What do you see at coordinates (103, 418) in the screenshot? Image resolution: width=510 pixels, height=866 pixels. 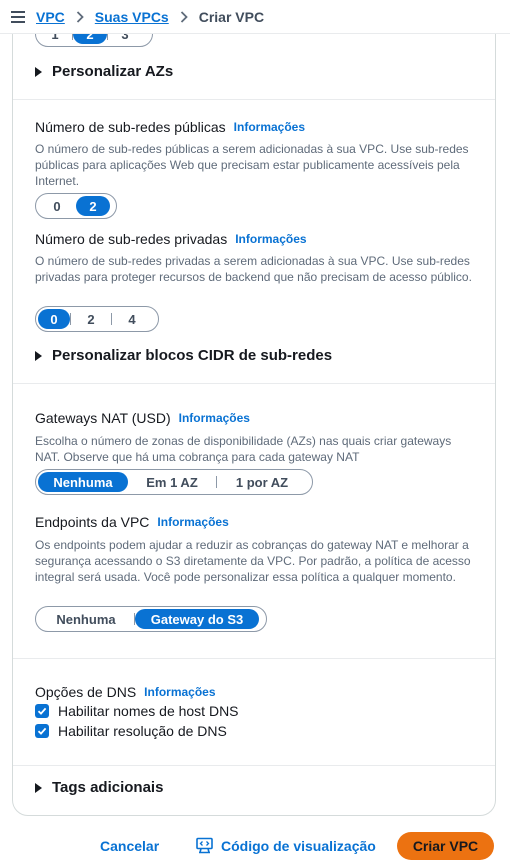 I see `nat-label: Gateways NAT (USD)` at bounding box center [103, 418].